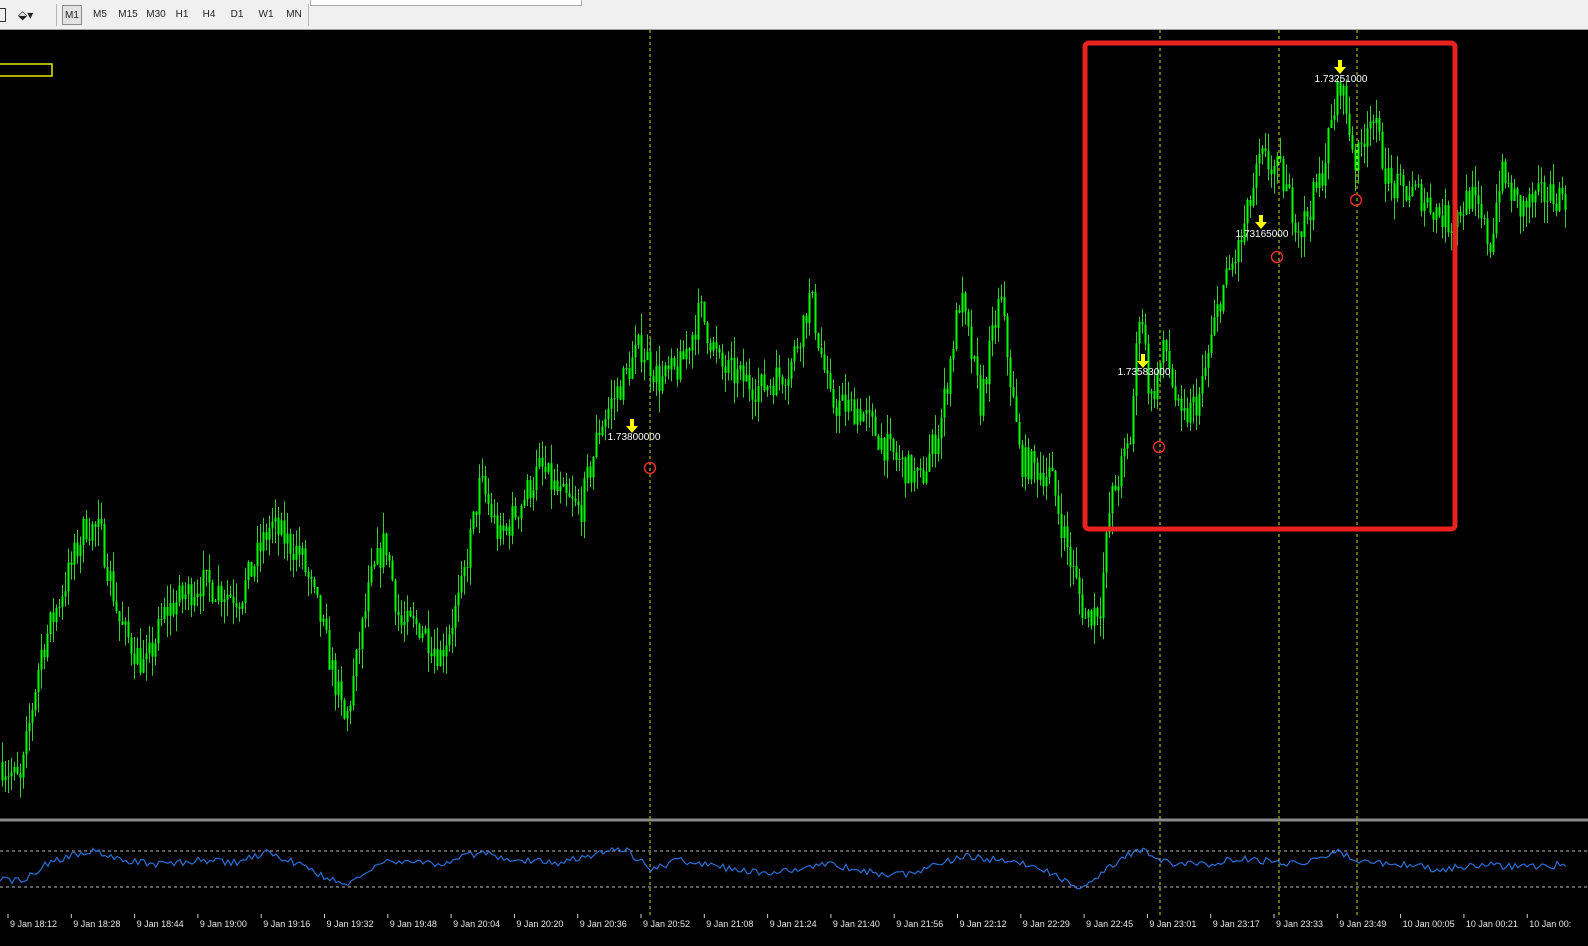 The width and height of the screenshot is (1588, 946). What do you see at coordinates (72, 15) in the screenshot?
I see `timeframe-m1: M1` at bounding box center [72, 15].